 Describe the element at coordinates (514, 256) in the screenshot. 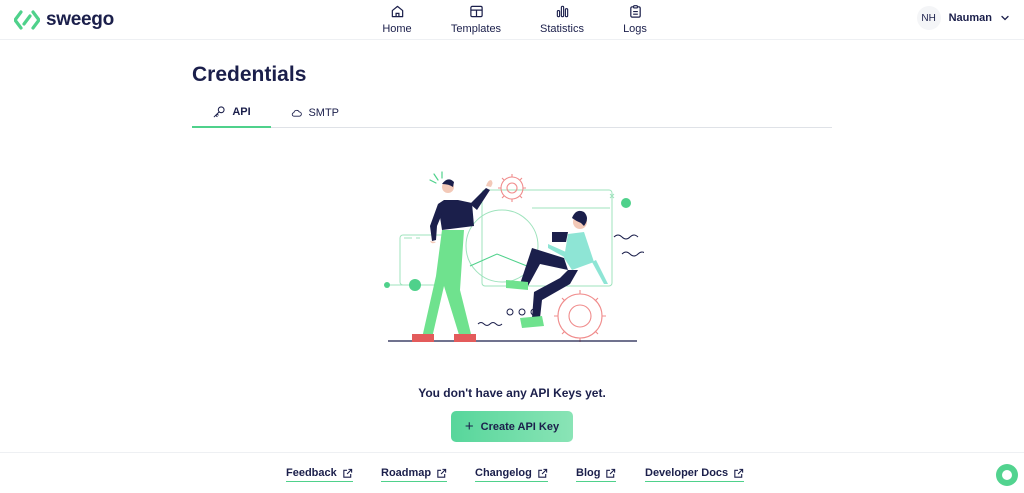

I see `empty-state-illustration` at that location.